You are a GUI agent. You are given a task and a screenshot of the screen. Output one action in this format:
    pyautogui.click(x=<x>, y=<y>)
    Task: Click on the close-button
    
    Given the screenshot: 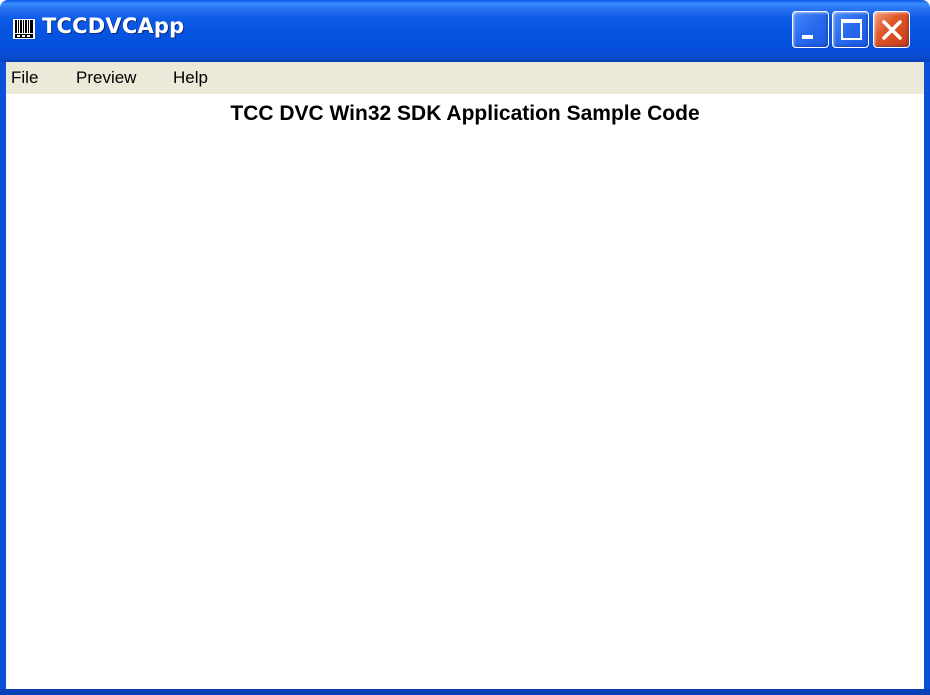 What is the action you would take?
    pyautogui.click(x=891, y=29)
    